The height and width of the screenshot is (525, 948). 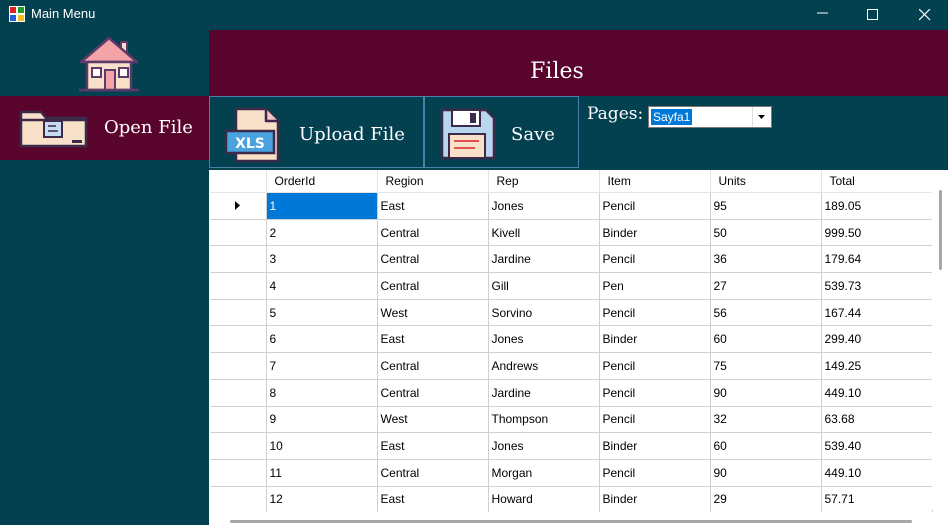 What do you see at coordinates (925, 15) in the screenshot?
I see `close-button` at bounding box center [925, 15].